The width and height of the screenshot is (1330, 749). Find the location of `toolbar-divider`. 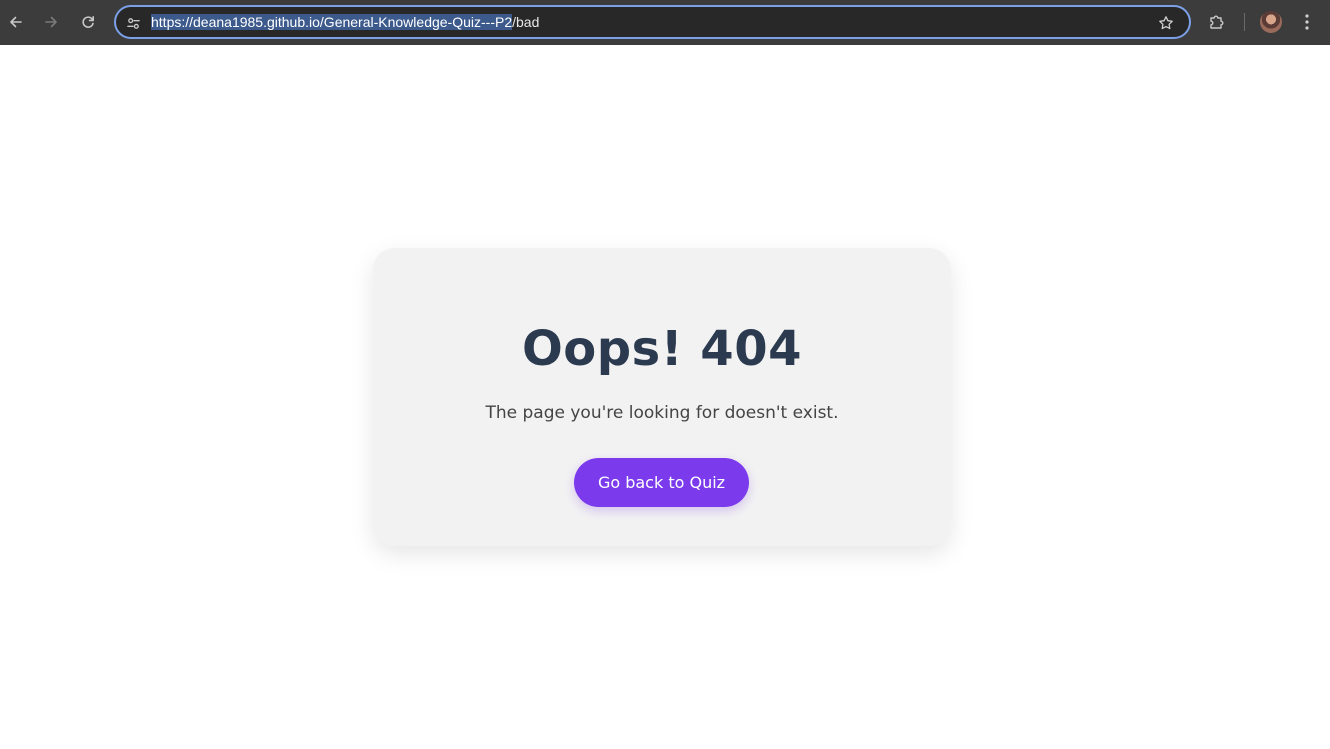

toolbar-divider is located at coordinates (1244, 22).